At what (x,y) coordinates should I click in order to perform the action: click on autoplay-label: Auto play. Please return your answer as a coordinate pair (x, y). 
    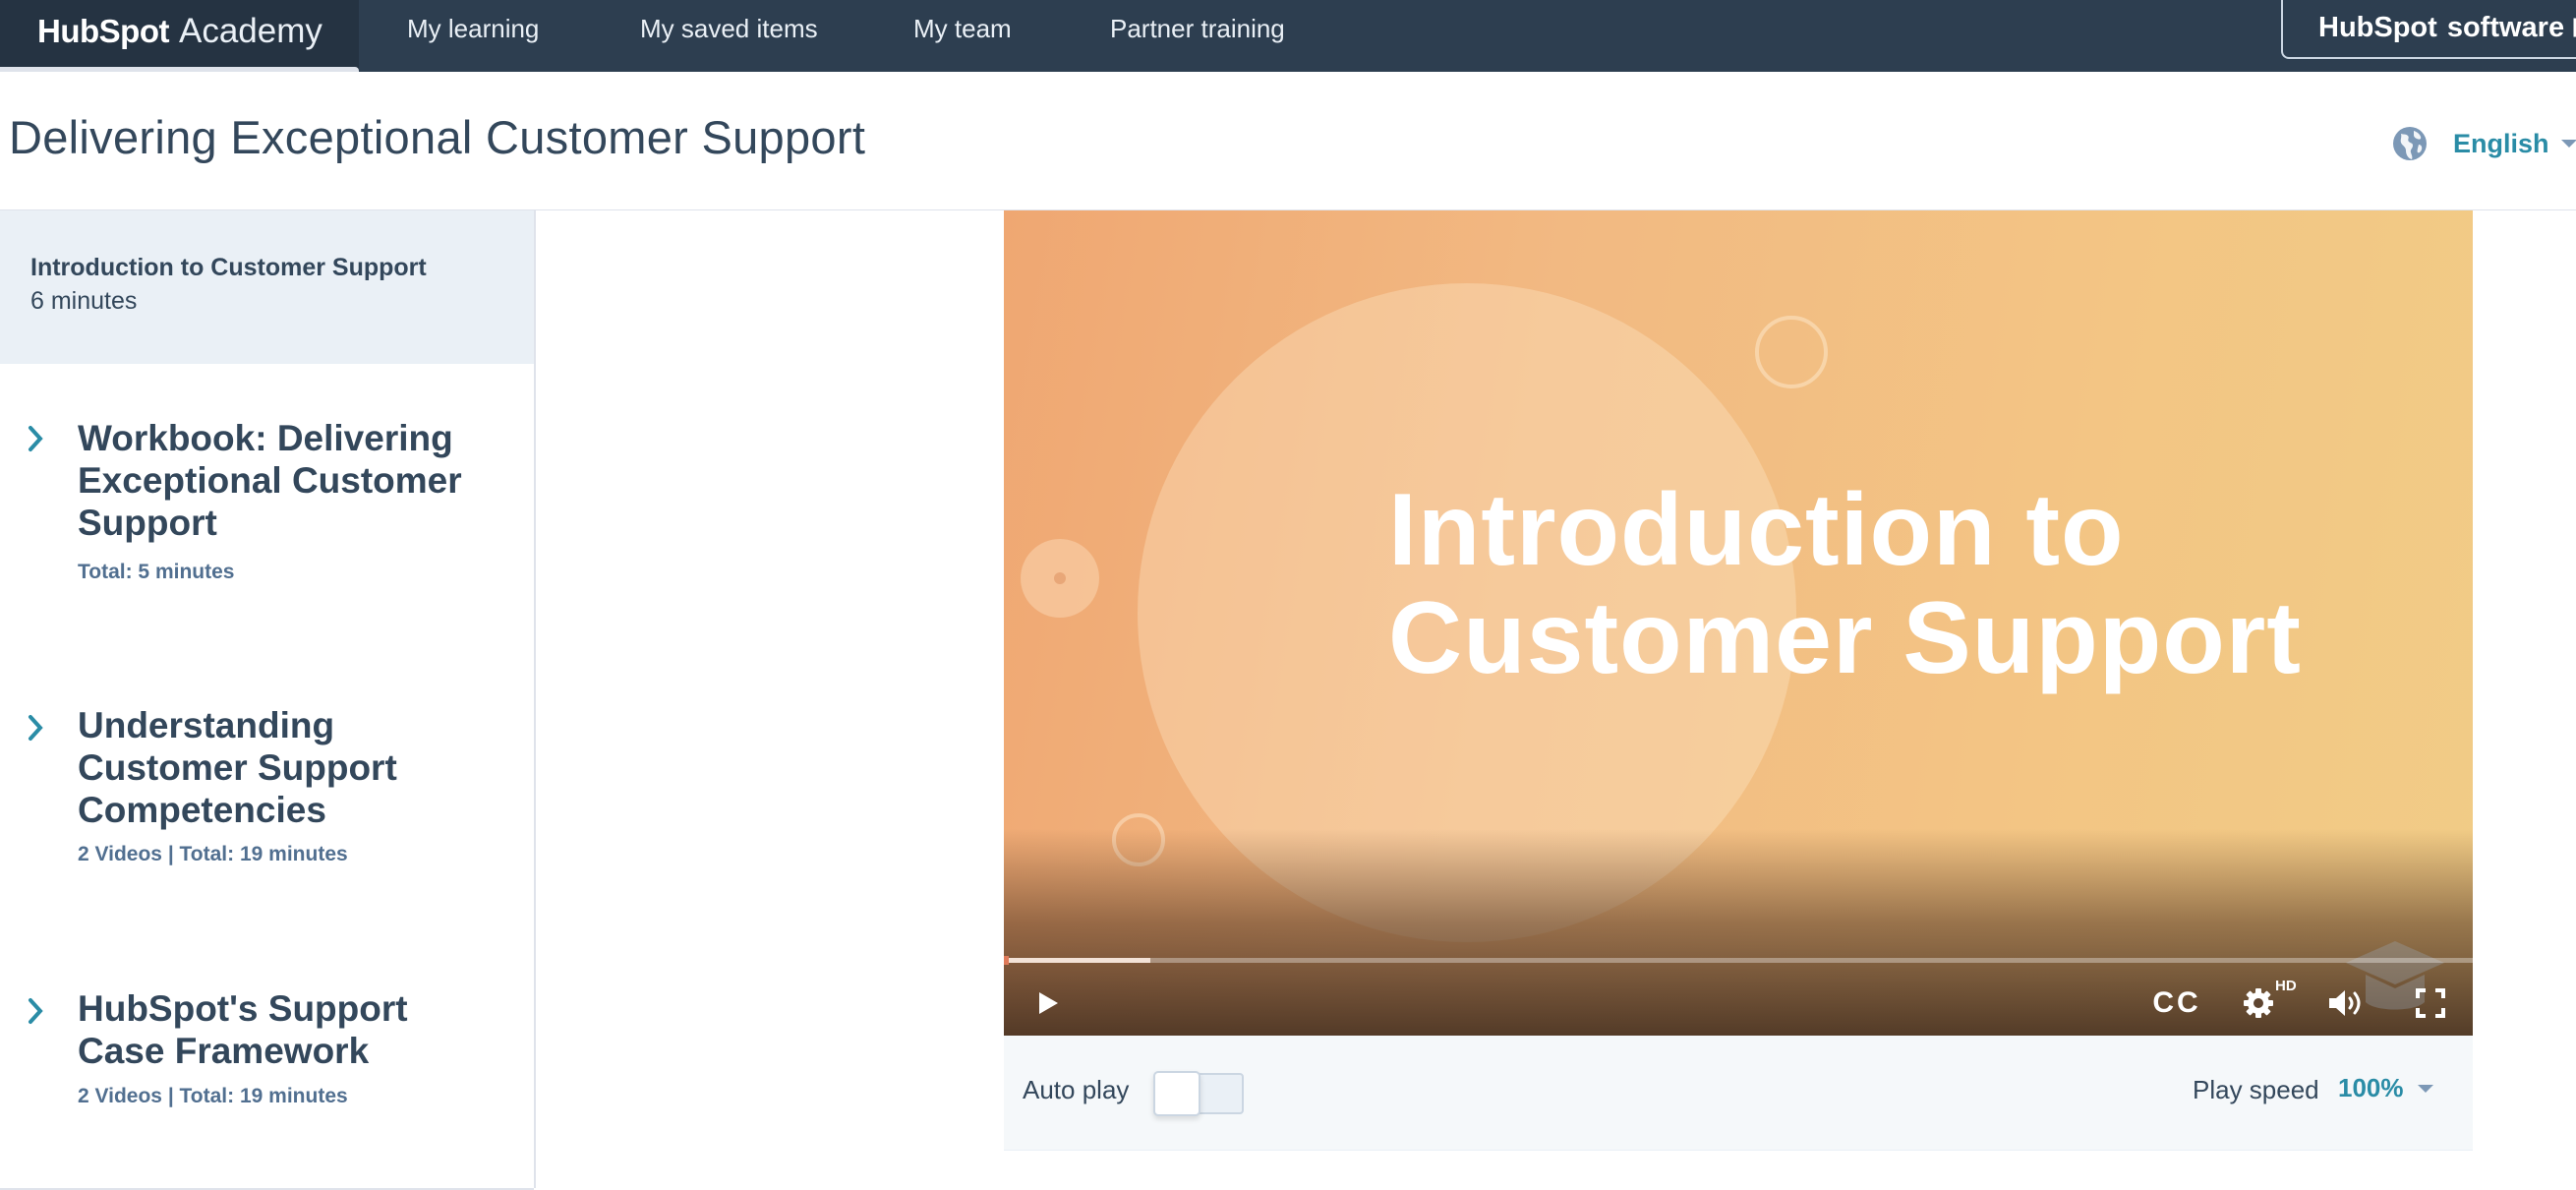
    Looking at the image, I should click on (1076, 1089).